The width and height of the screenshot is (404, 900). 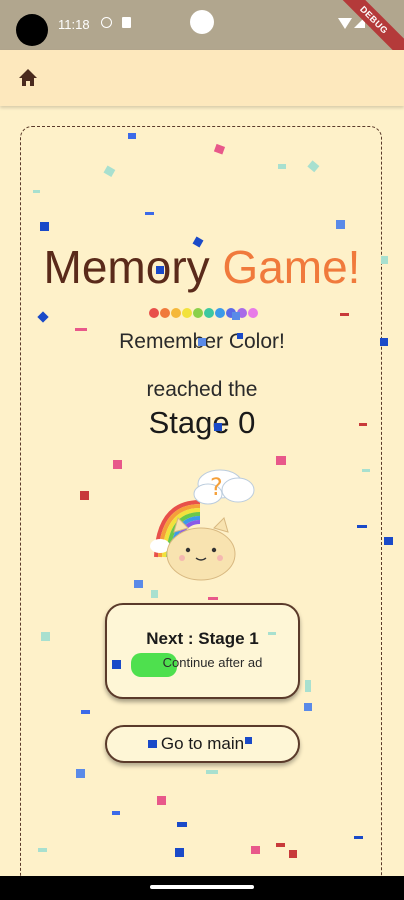 What do you see at coordinates (291, 267) in the screenshot?
I see `title-word-game: Game!` at bounding box center [291, 267].